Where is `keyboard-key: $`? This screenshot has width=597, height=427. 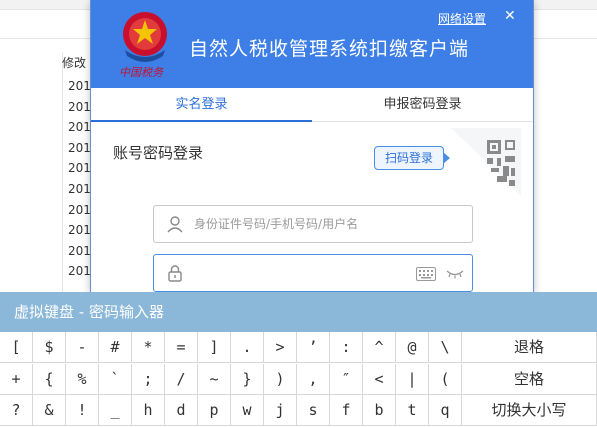
keyboard-key: $ is located at coordinates (49, 347).